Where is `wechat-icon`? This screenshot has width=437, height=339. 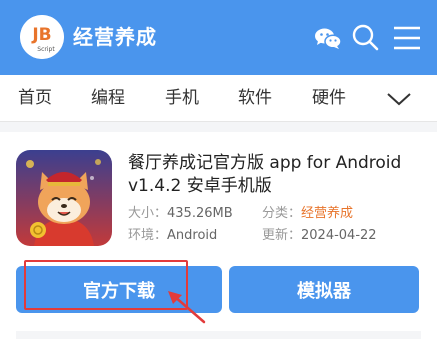 wechat-icon is located at coordinates (328, 38).